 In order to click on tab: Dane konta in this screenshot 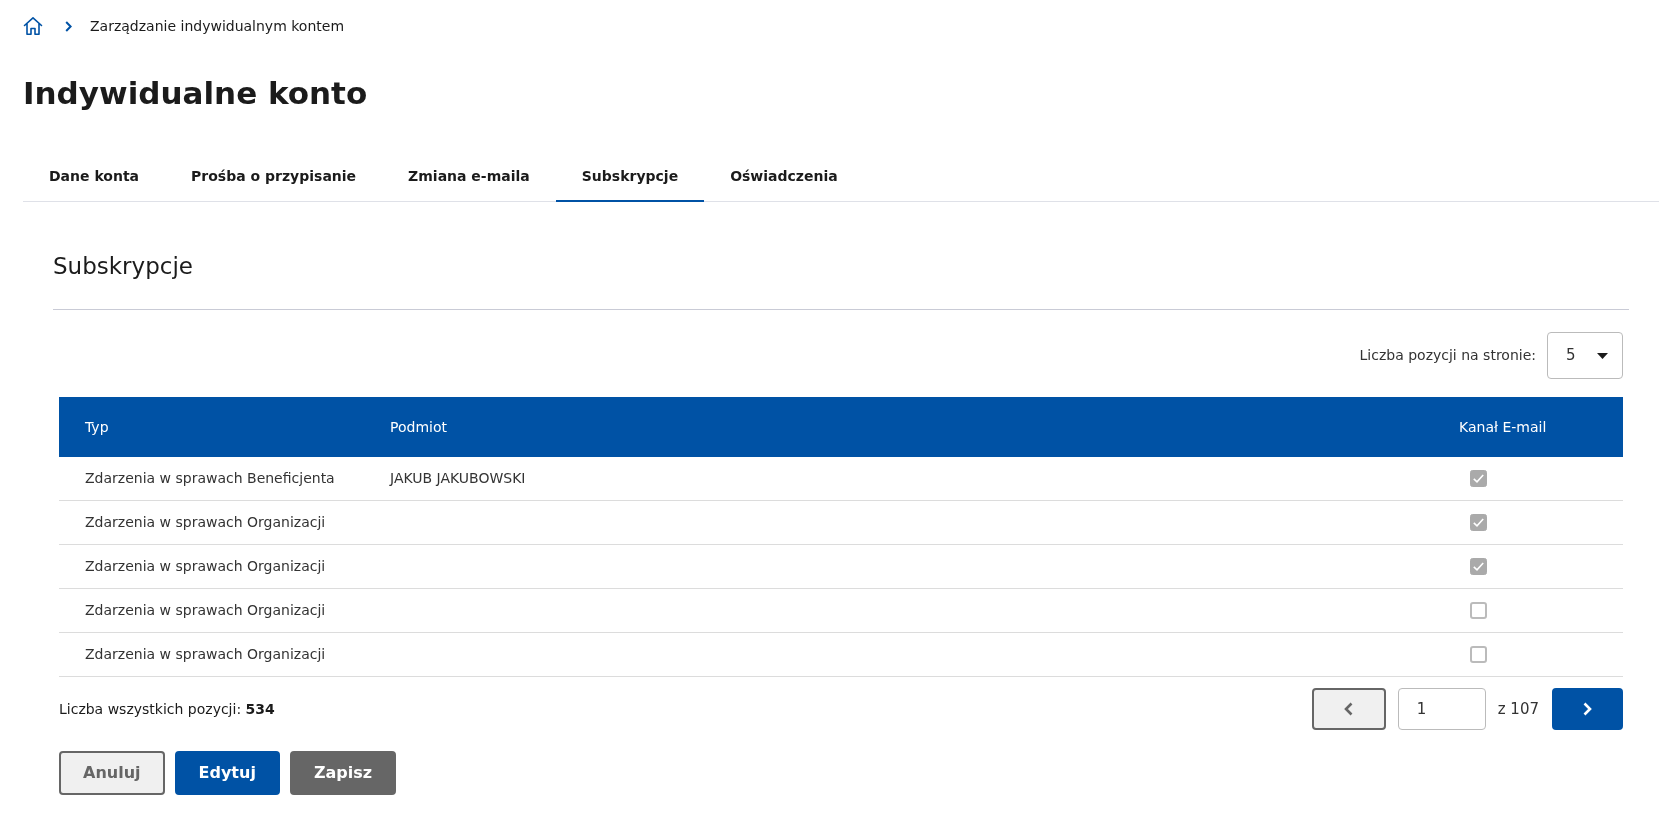, I will do `click(94, 177)`.